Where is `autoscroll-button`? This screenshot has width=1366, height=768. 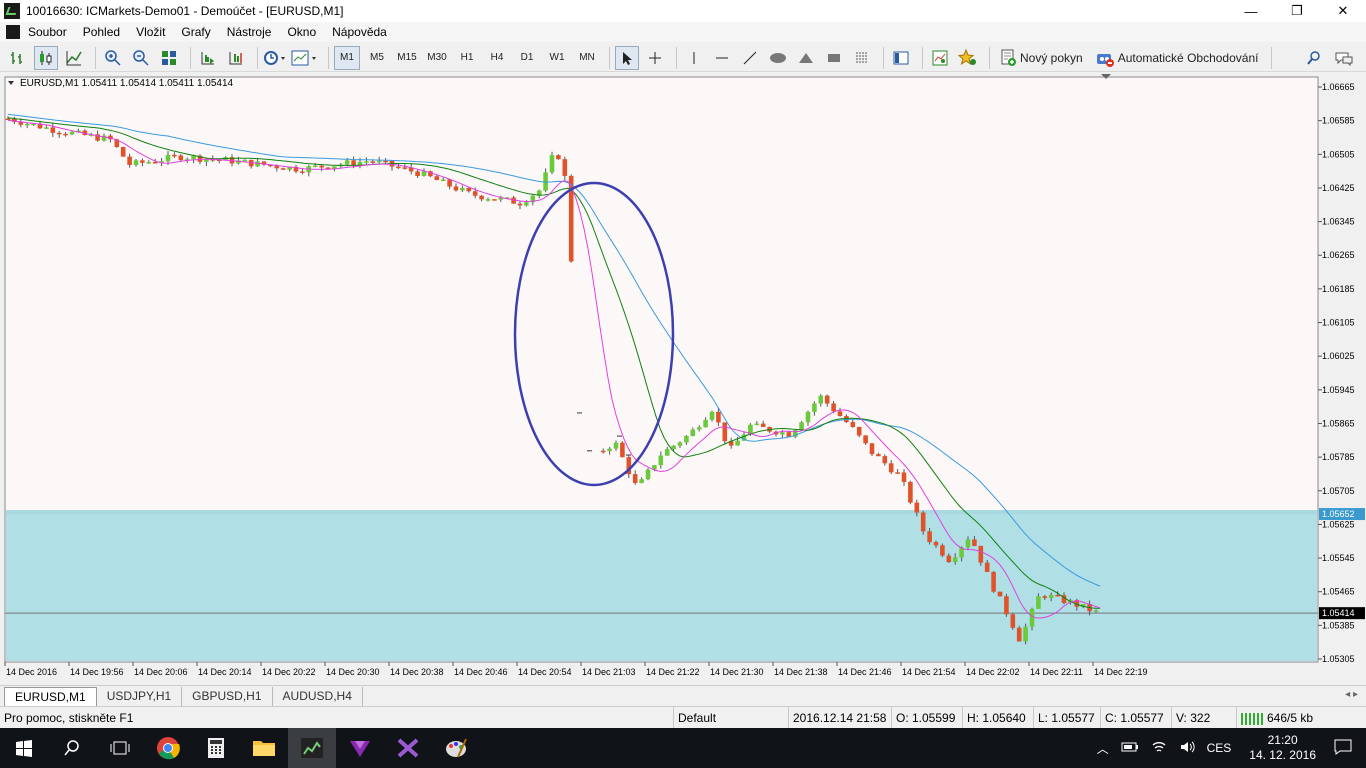 autoscroll-button is located at coordinates (236, 58).